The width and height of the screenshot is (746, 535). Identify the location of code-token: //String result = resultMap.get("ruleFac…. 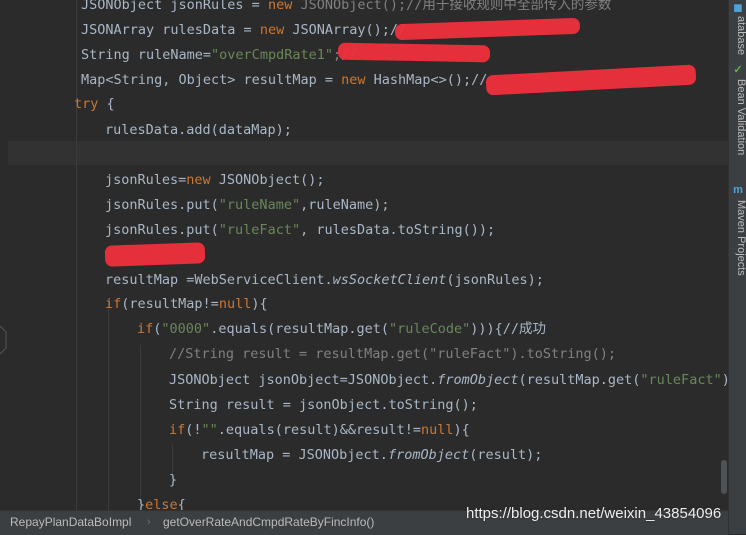
(393, 354).